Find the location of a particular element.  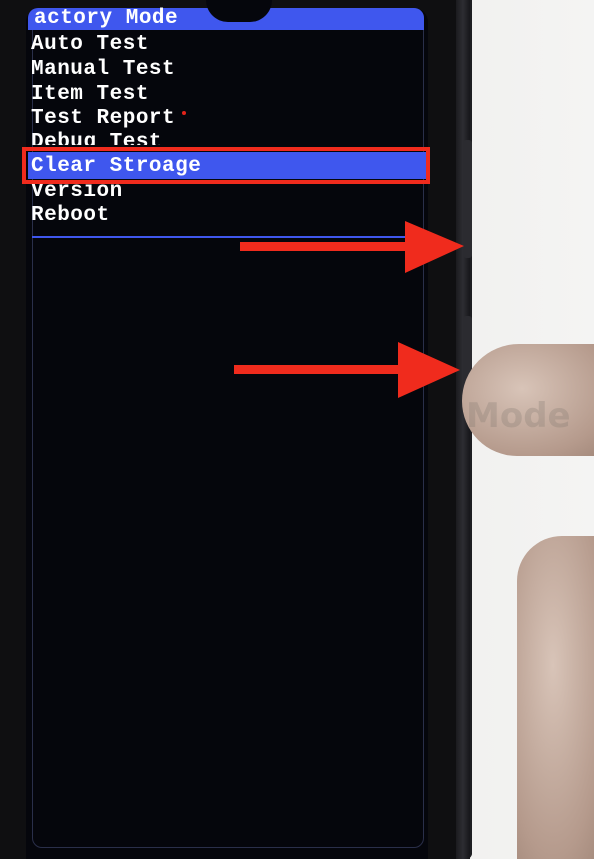

status-dot is located at coordinates (184, 113).